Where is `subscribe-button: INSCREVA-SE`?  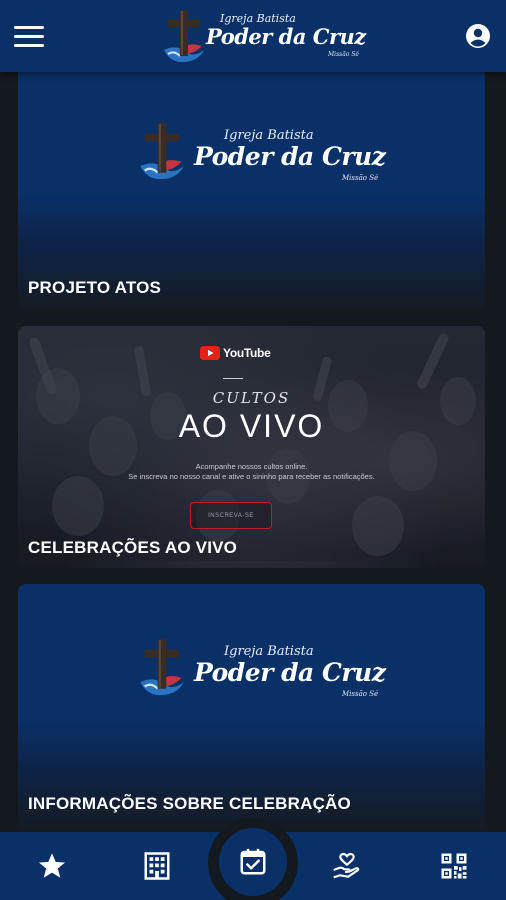
subscribe-button: INSCREVA-SE is located at coordinates (231, 515).